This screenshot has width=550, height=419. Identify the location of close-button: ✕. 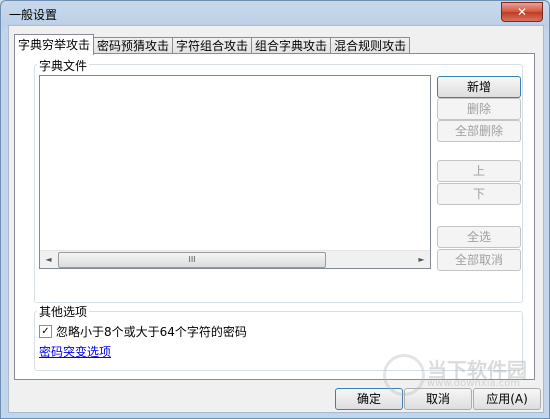
(522, 12).